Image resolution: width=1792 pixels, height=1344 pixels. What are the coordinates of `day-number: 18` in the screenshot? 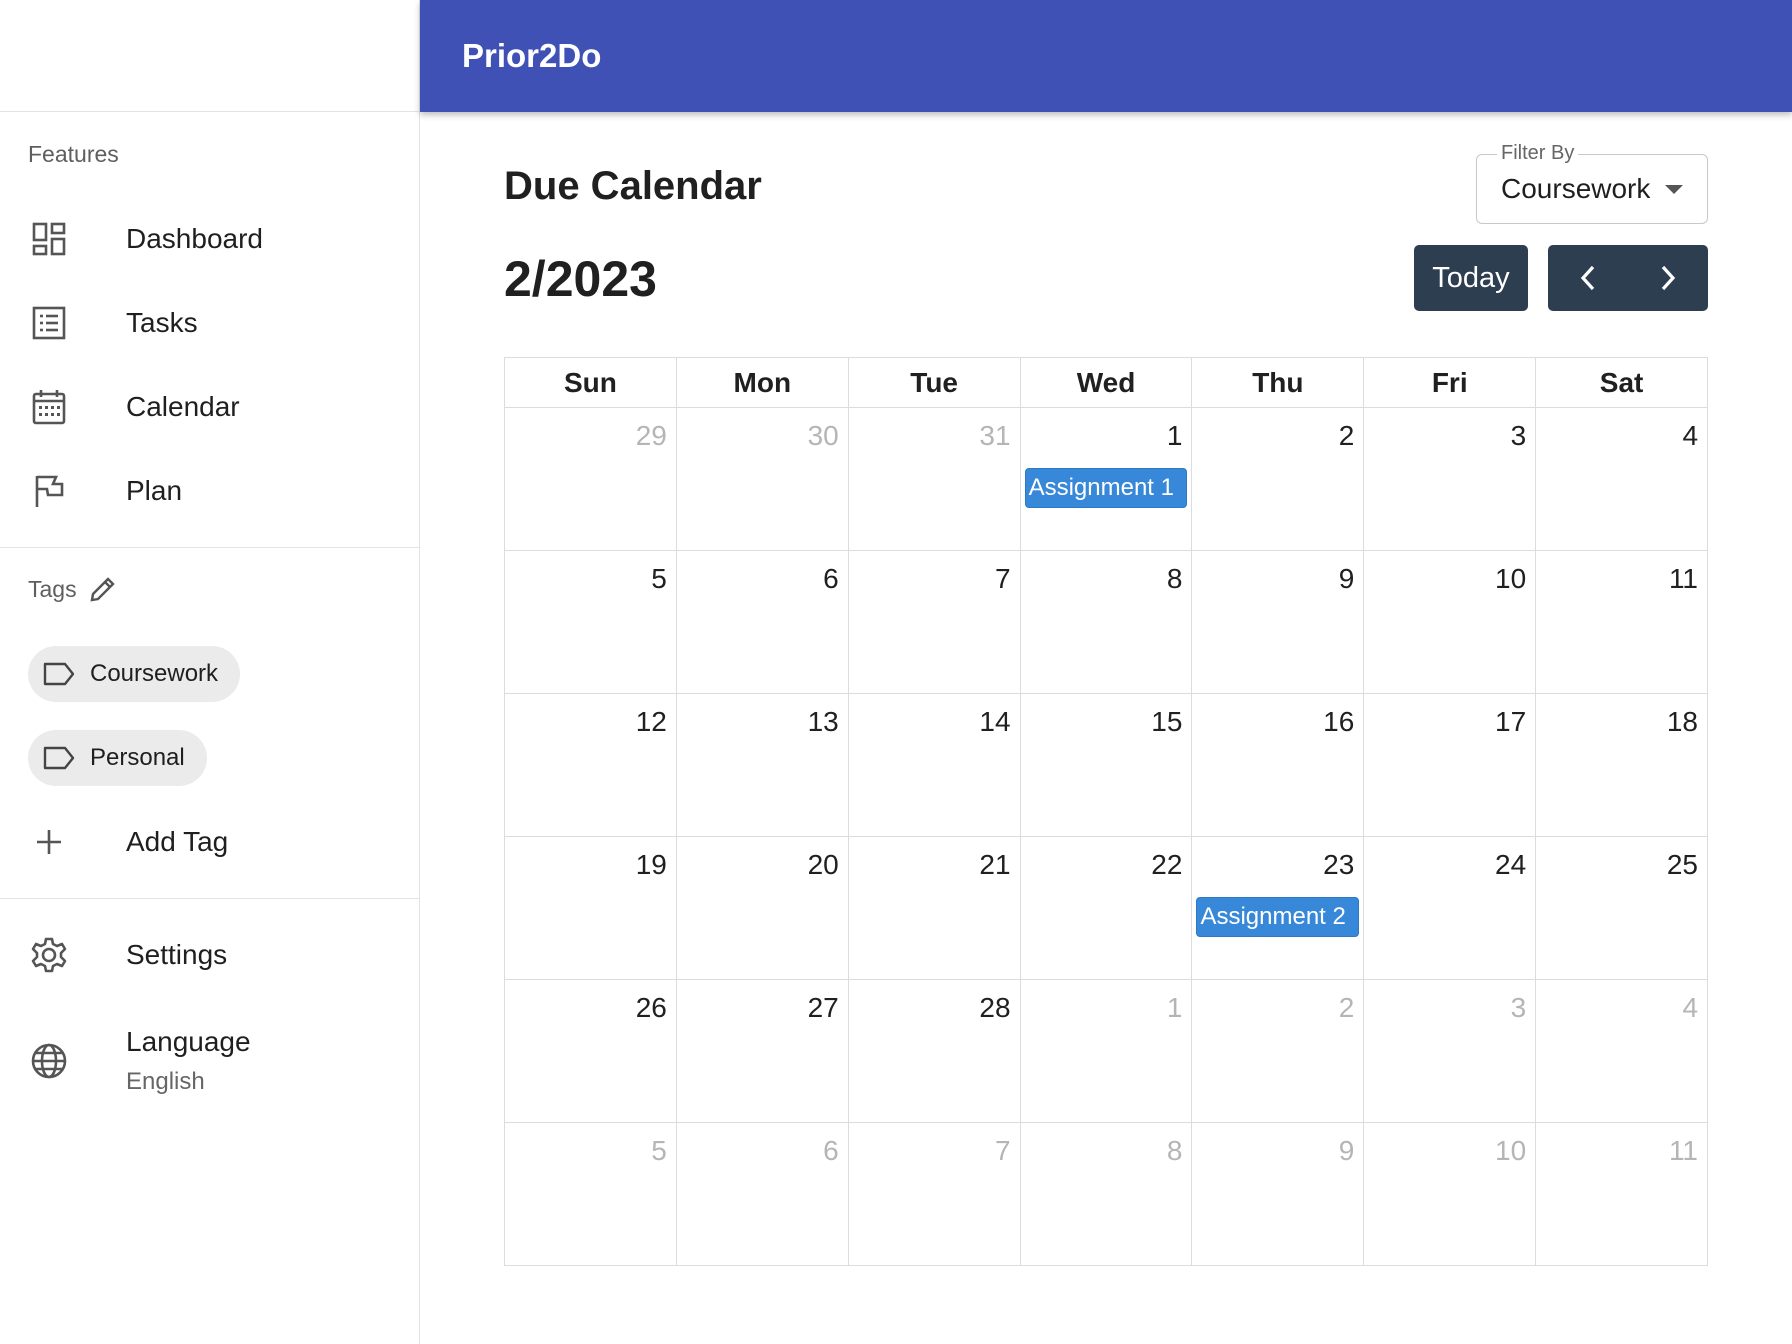 It's located at (1682, 721).